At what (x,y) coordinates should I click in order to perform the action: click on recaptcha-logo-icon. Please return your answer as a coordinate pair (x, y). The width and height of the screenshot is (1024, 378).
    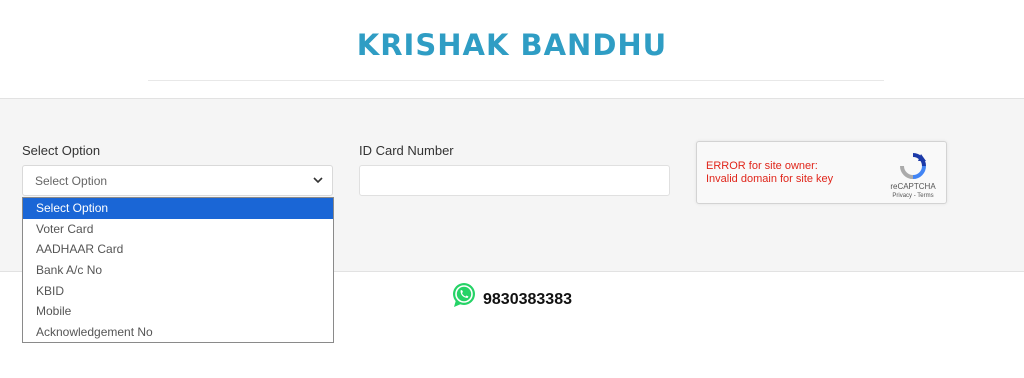
    Looking at the image, I should click on (913, 166).